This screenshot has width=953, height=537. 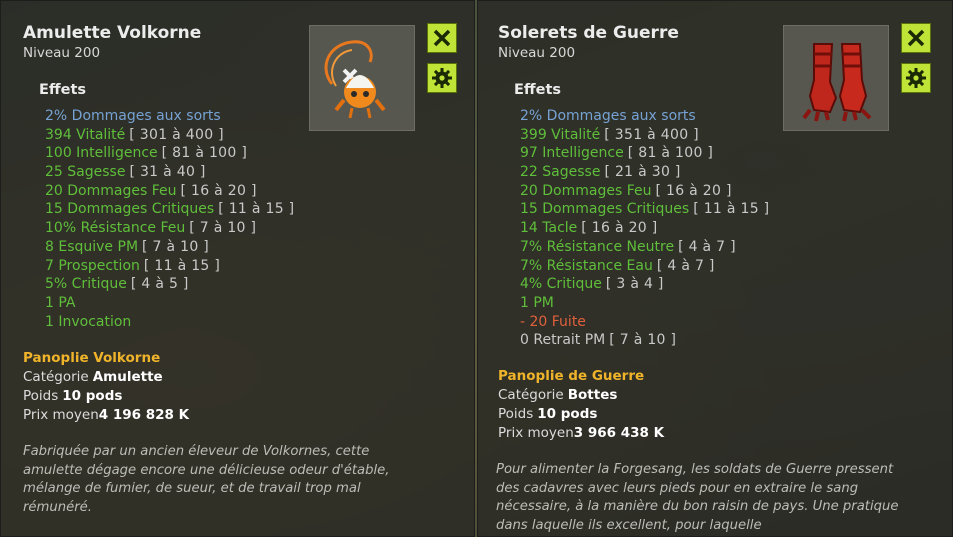 I want to click on effect-text: 100 Intelligence, so click(x=101, y=153).